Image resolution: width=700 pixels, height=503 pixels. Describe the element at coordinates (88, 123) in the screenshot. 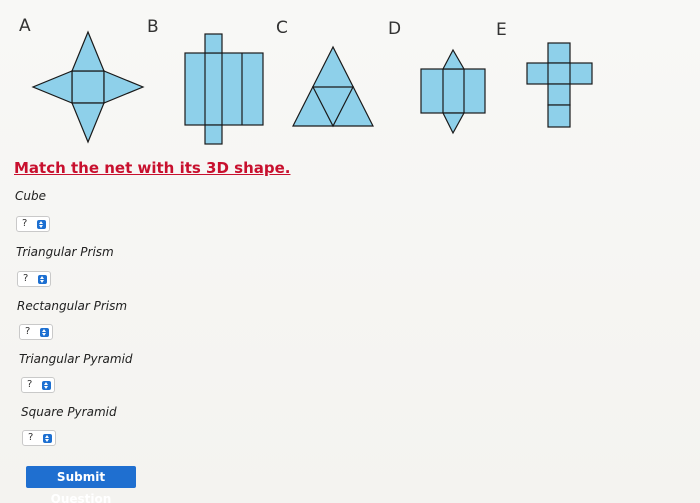

I see `net-a-face-bottom` at that location.